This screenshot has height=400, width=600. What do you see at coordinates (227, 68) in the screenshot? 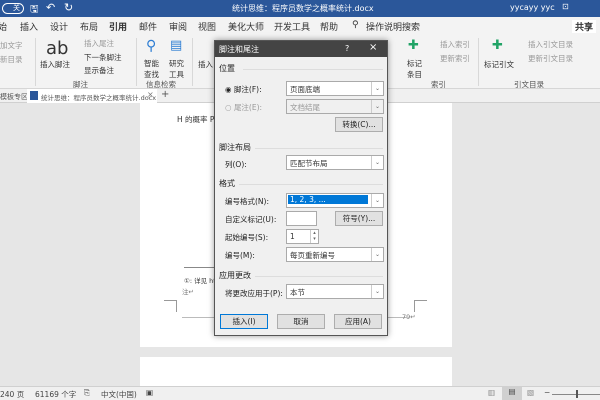
I see `location-section: 位置` at bounding box center [227, 68].